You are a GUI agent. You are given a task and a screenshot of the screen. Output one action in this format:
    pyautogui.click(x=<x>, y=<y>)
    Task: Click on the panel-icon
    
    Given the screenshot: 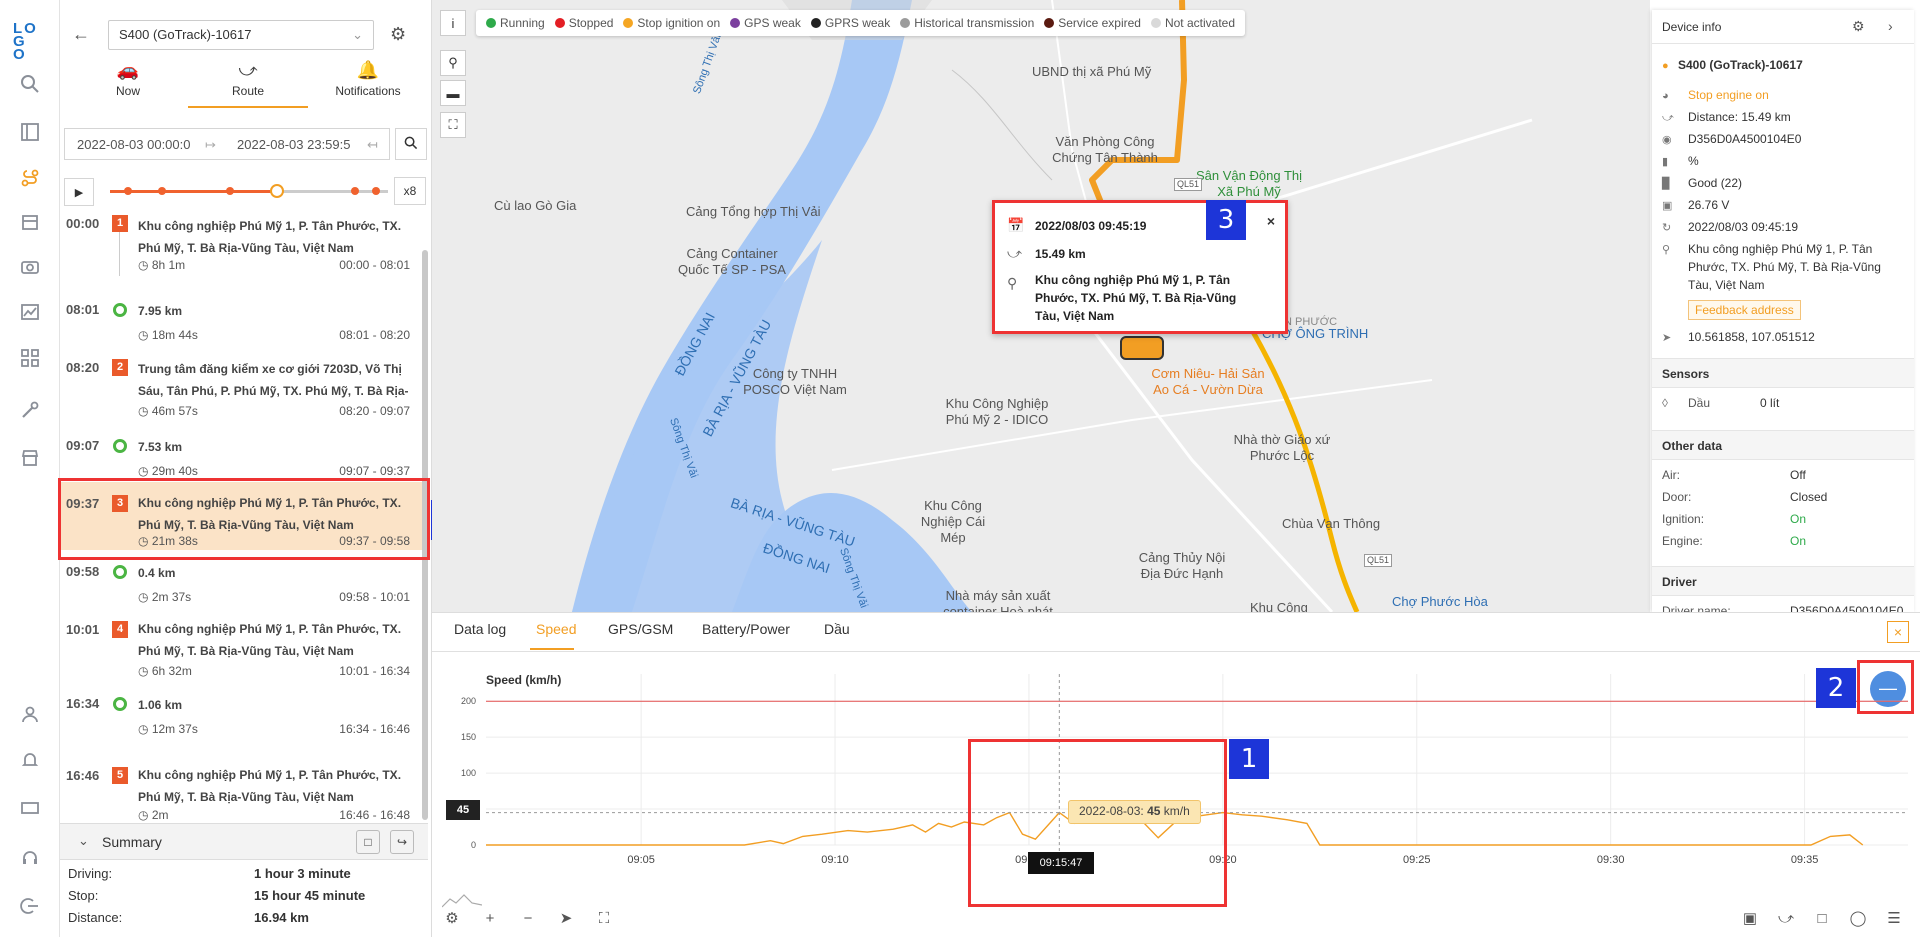 What is the action you would take?
    pyautogui.click(x=30, y=132)
    